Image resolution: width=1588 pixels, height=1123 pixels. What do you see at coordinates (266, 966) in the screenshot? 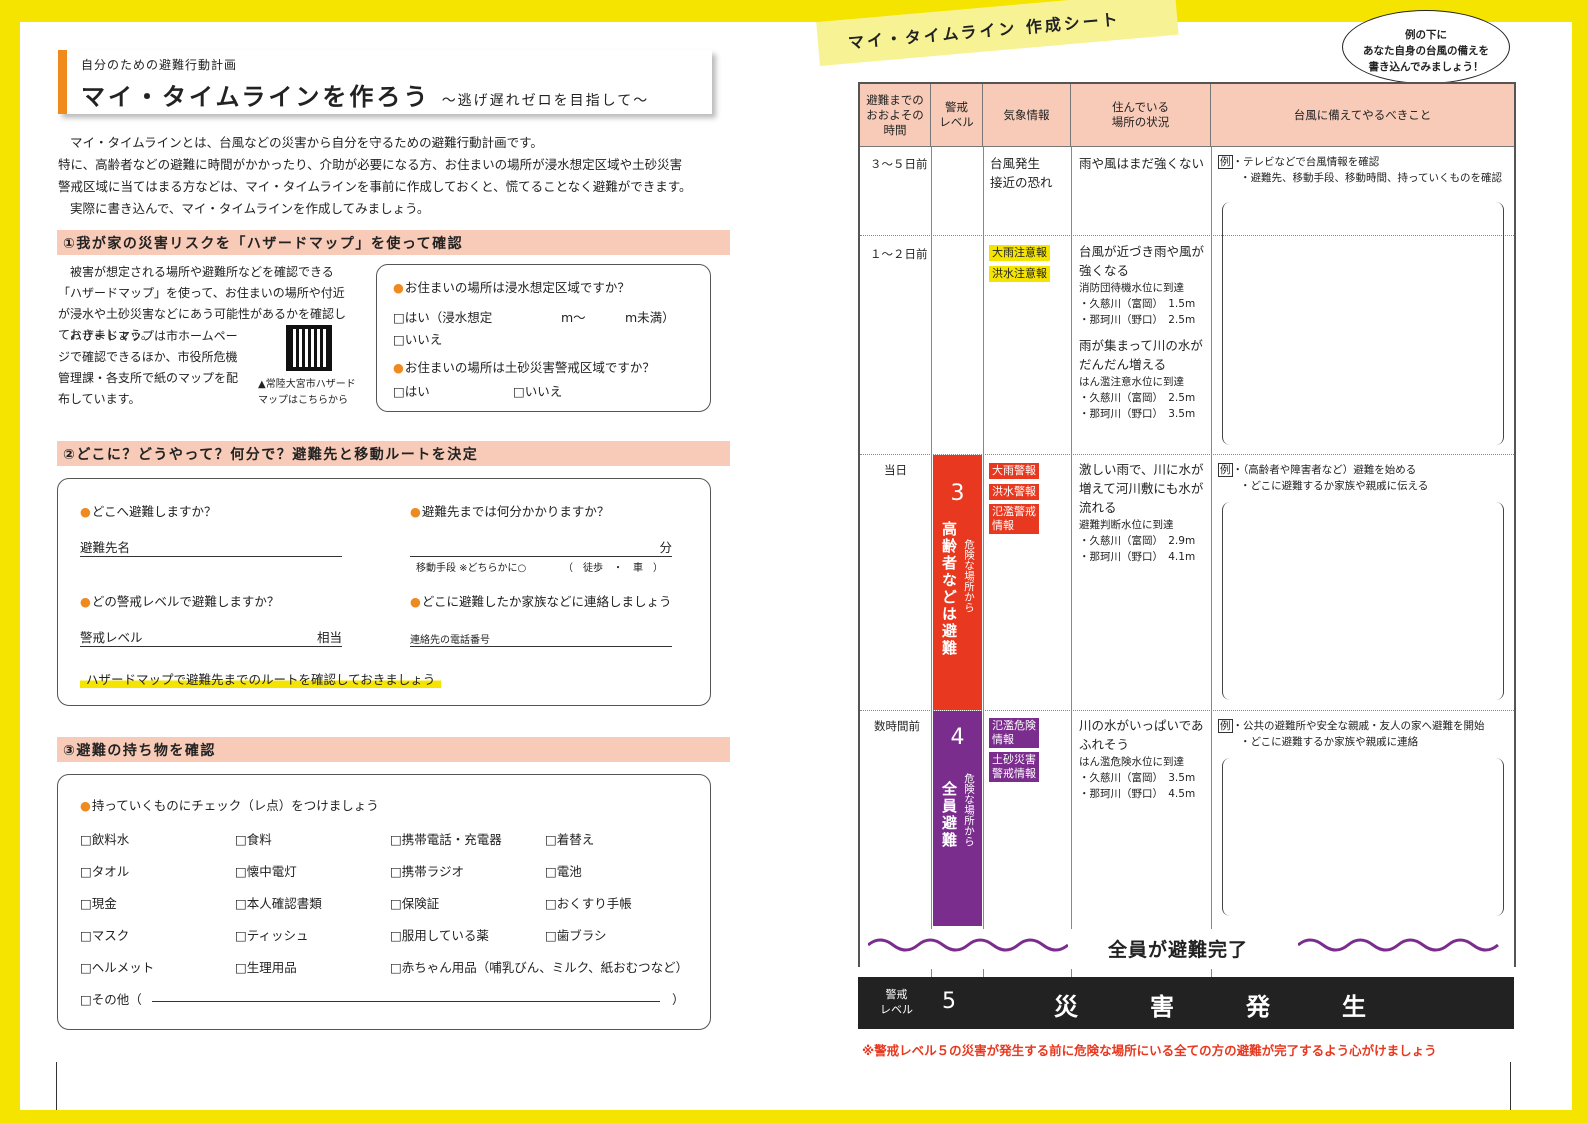
I see `checklist-item: □生理用品` at bounding box center [266, 966].